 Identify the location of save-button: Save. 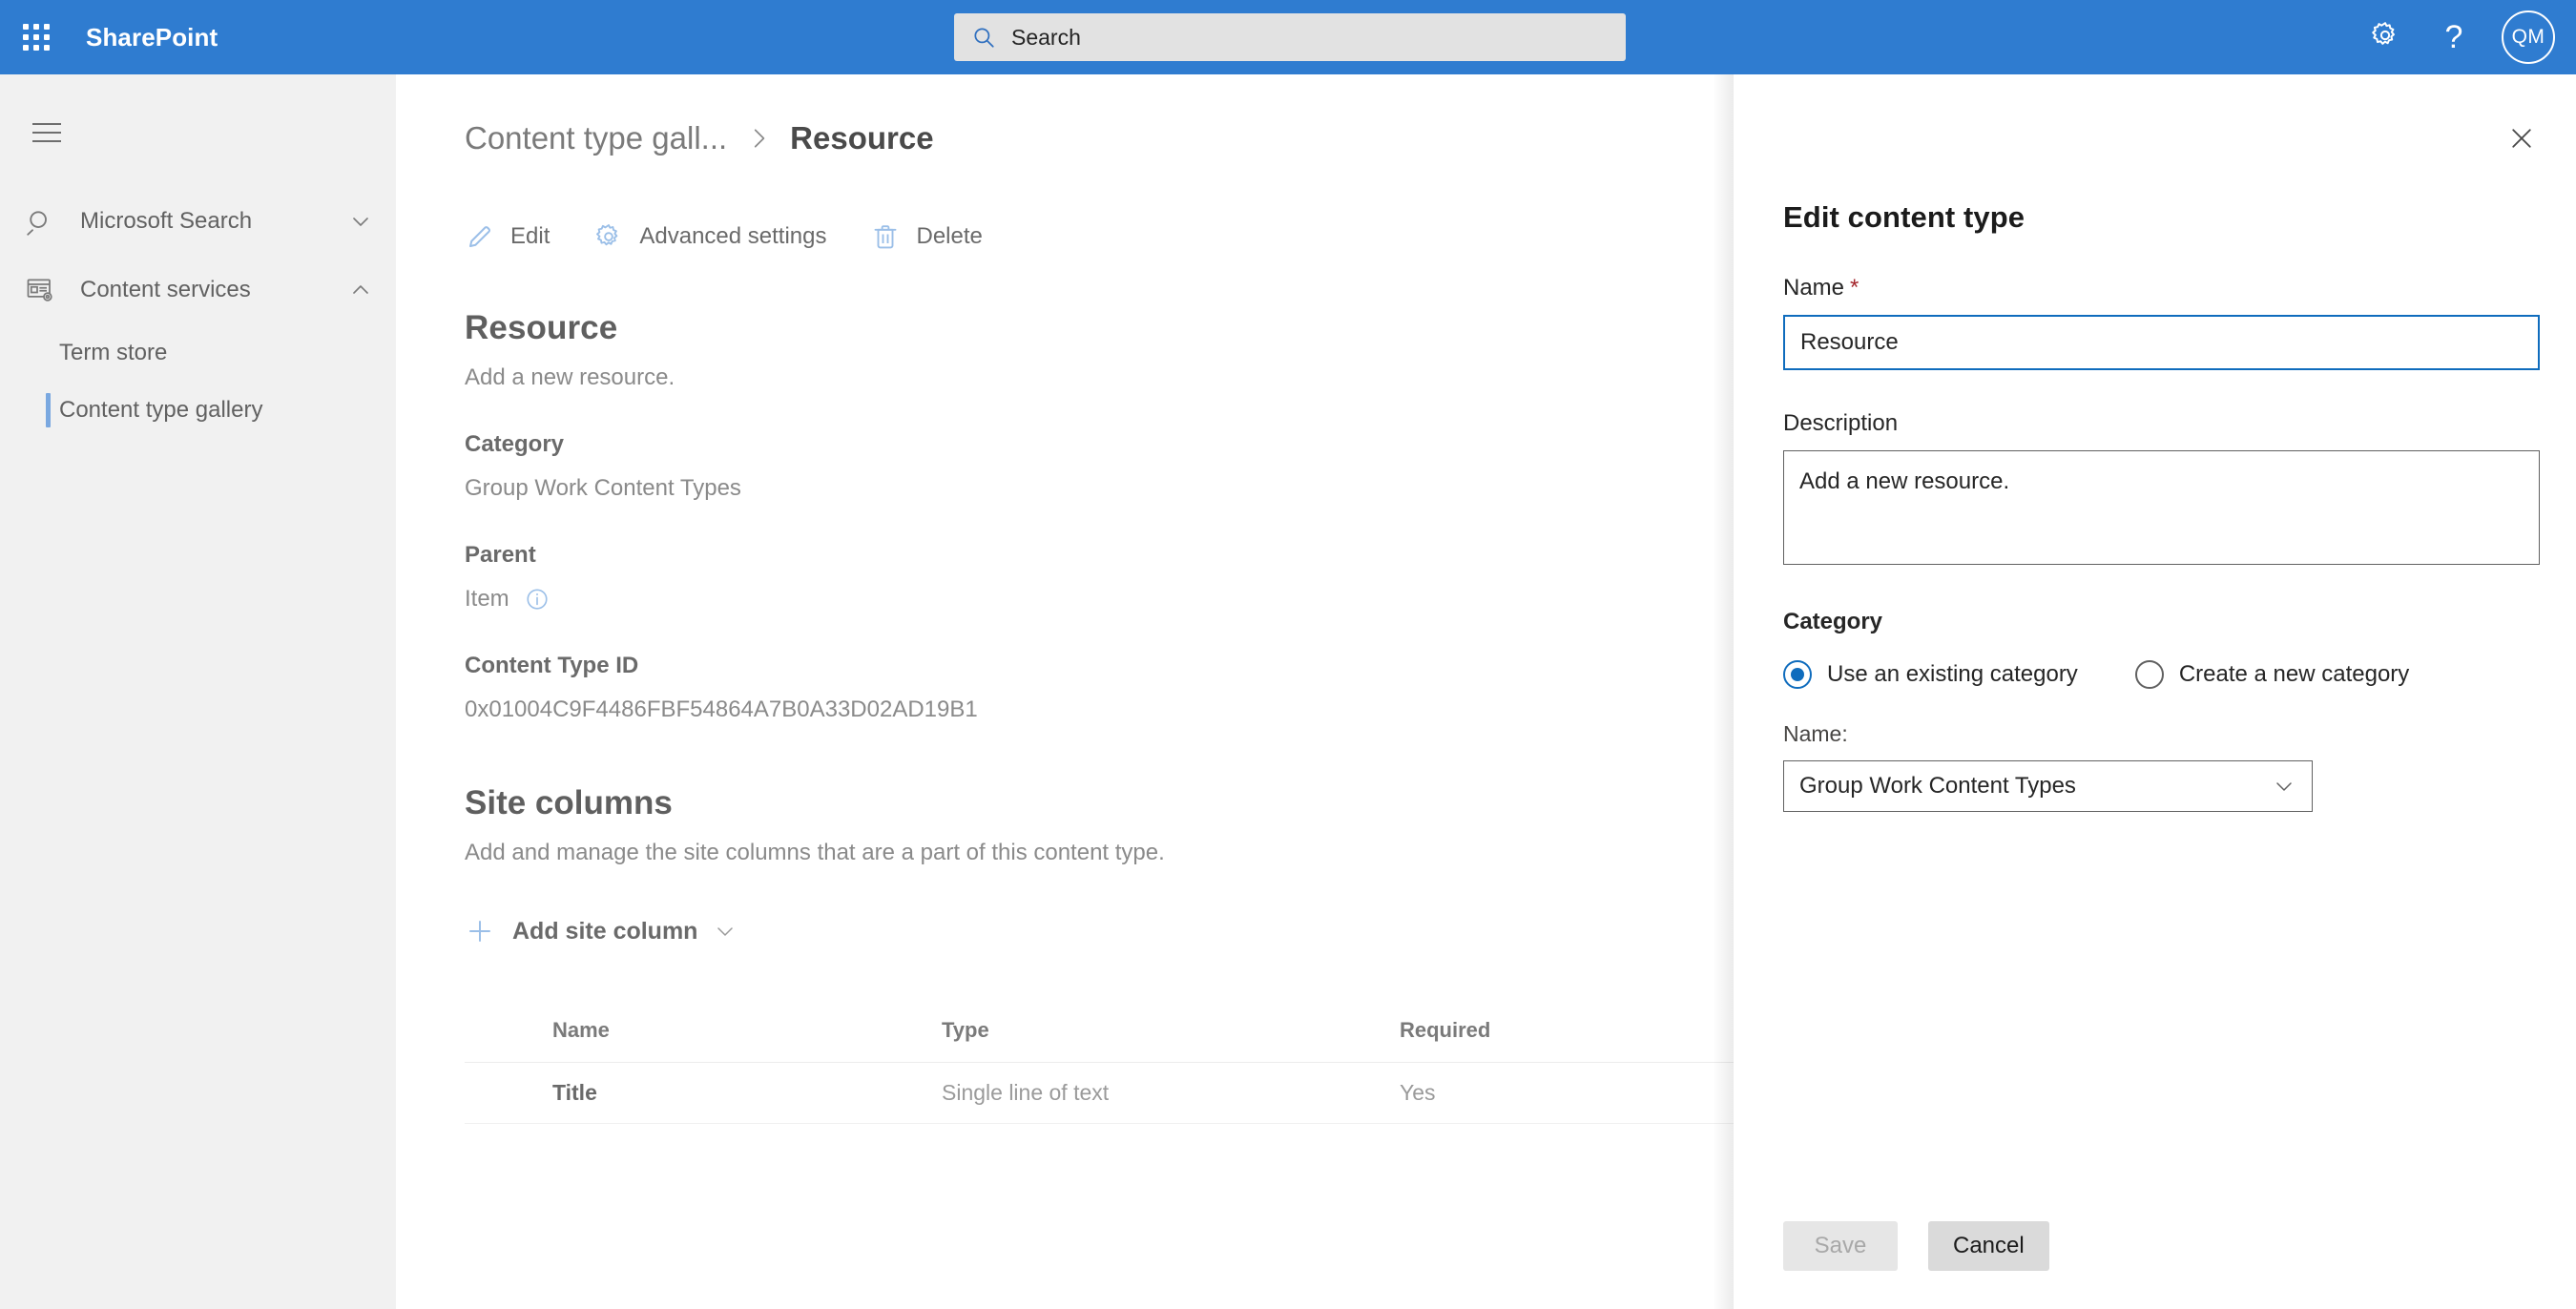
(1840, 1246).